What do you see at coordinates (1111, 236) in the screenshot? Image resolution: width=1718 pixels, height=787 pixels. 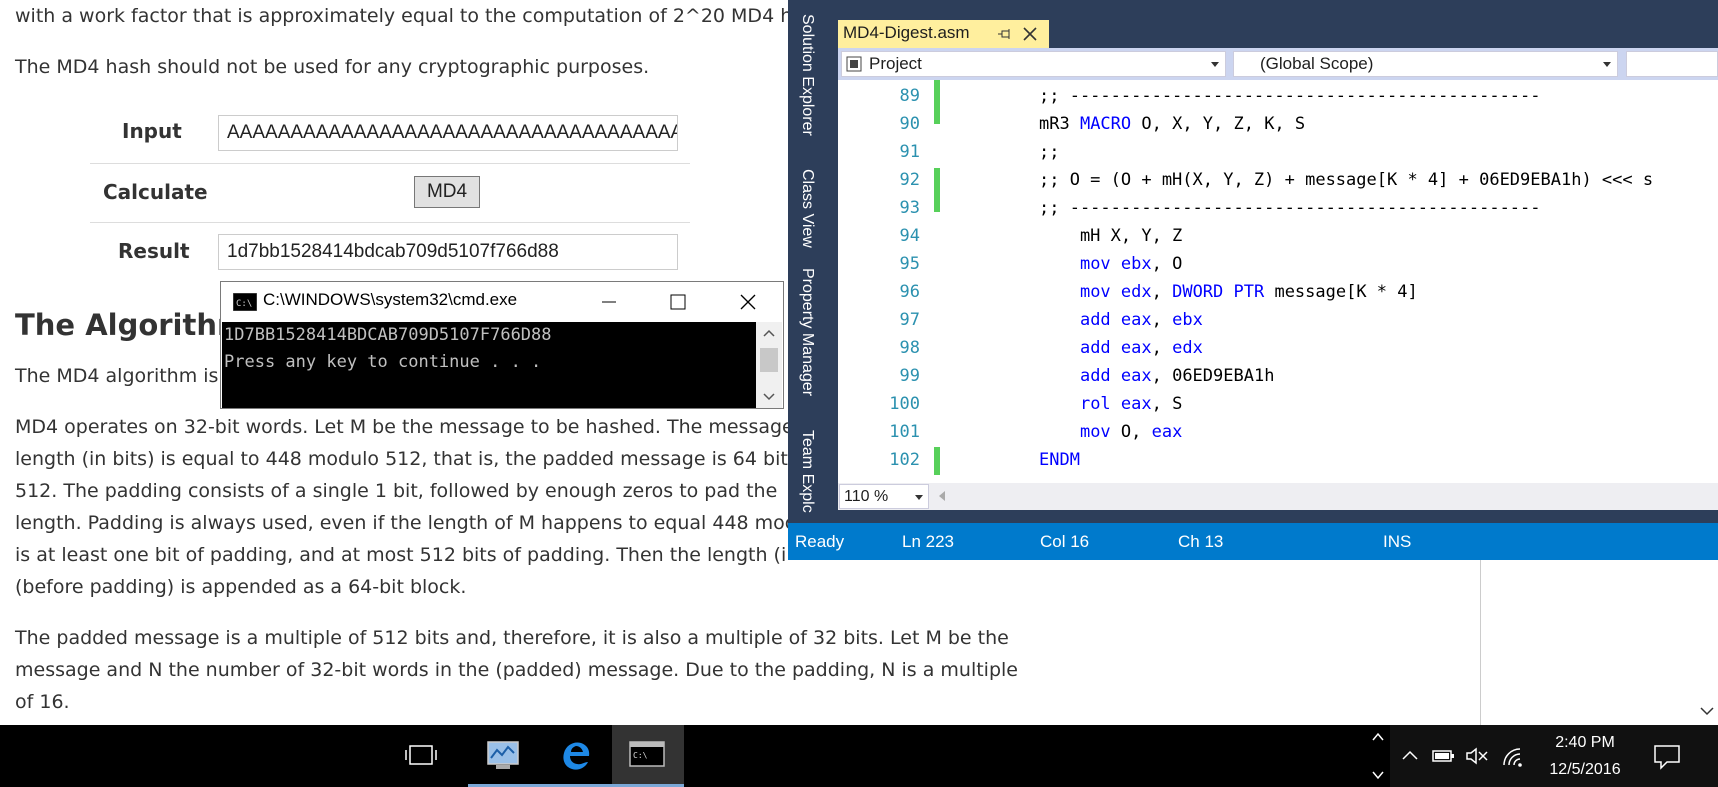 I see `code-line: mH X, Y, Z` at bounding box center [1111, 236].